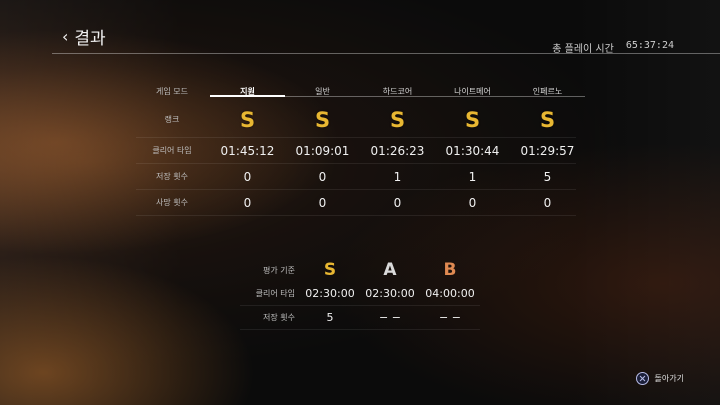 This screenshot has width=720, height=405. What do you see at coordinates (279, 270) in the screenshot?
I see `criteria-title: 평가 기준` at bounding box center [279, 270].